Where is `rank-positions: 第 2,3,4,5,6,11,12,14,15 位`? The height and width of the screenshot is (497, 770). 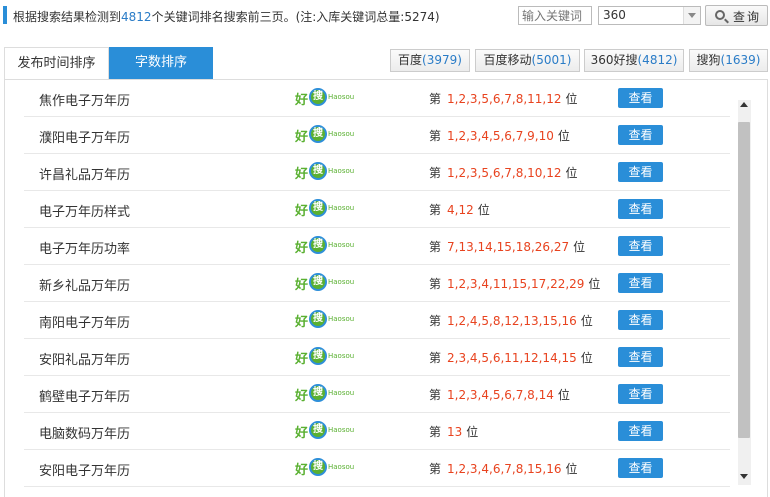
rank-positions: 第 2,3,4,5,6,11,12,14,15 位 is located at coordinates (511, 357).